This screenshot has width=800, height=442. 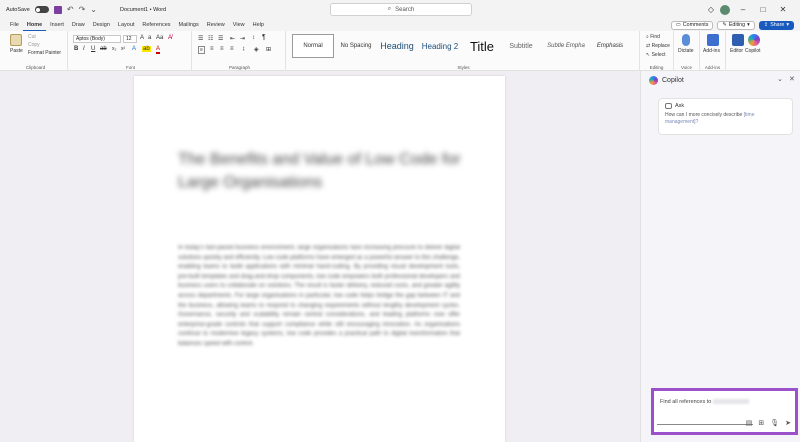 What do you see at coordinates (239, 25) in the screenshot?
I see `tab-view: View` at bounding box center [239, 25].